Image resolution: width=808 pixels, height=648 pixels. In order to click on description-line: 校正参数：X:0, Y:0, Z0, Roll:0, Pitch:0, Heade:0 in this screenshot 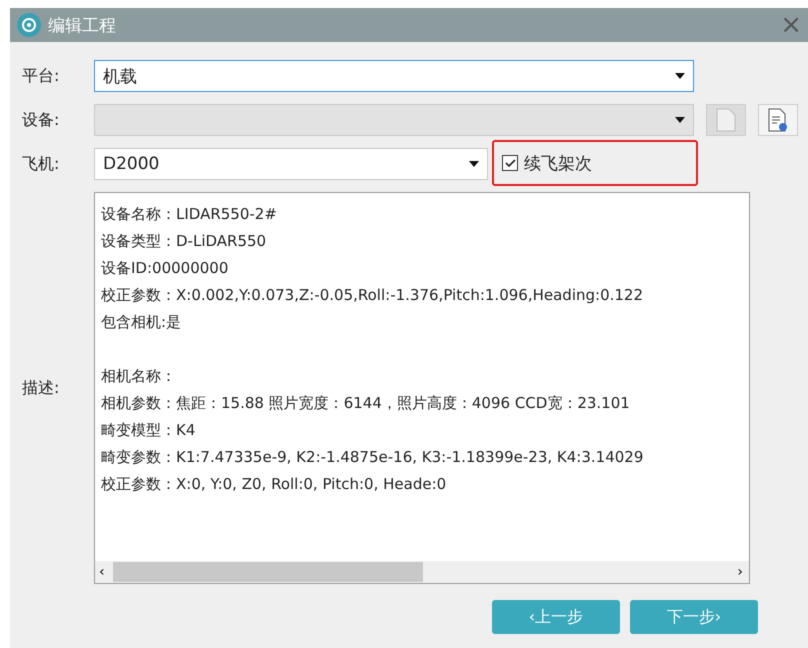, I will do `click(273, 484)`.